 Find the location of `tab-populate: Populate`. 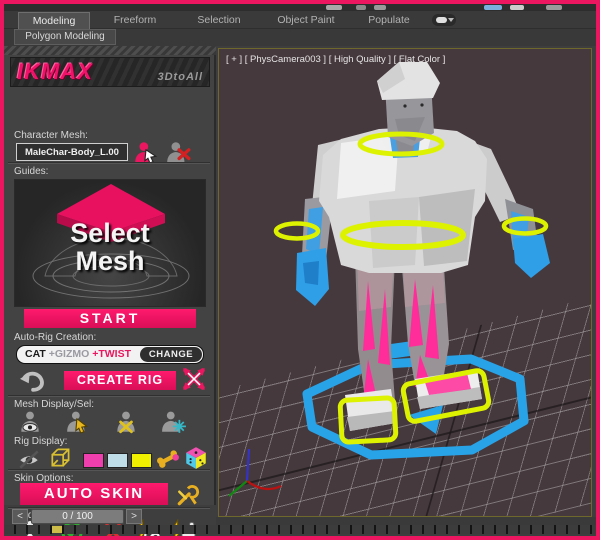

tab-populate: Populate is located at coordinates (389, 20).